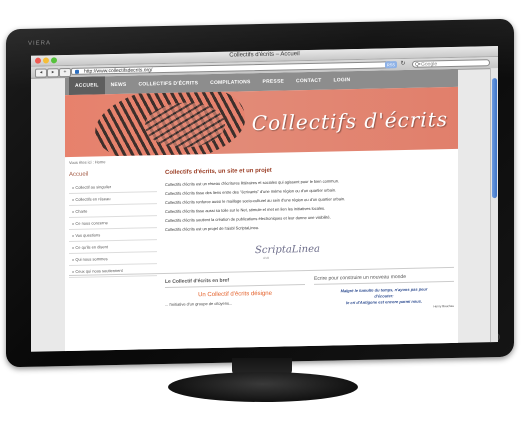 This screenshot has height=421, width=521. What do you see at coordinates (53, 73) in the screenshot?
I see `forward-button: ▸` at bounding box center [53, 73].